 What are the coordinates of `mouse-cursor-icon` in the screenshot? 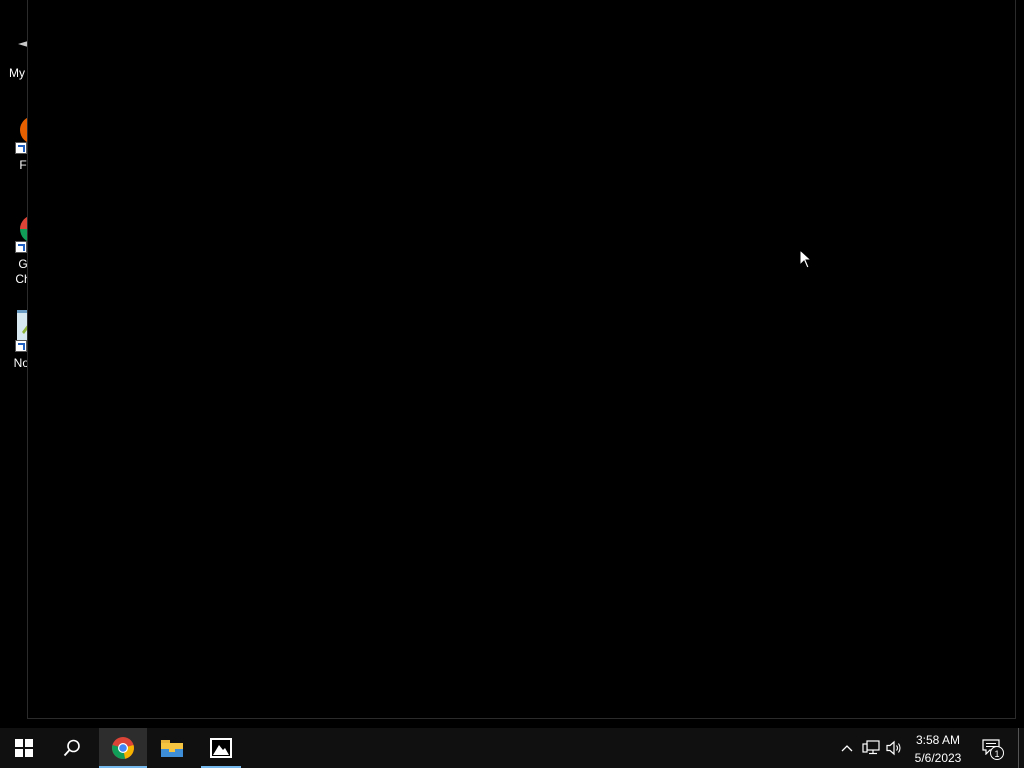 It's located at (806, 259).